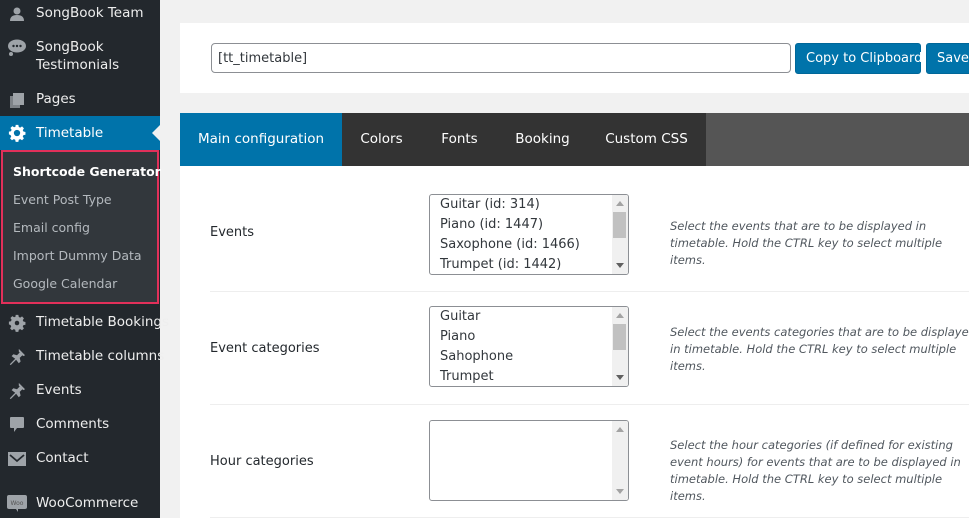 Image resolution: width=969 pixels, height=518 pixels. What do you see at coordinates (265, 348) in the screenshot?
I see `event-categories-label: Event categories` at bounding box center [265, 348].